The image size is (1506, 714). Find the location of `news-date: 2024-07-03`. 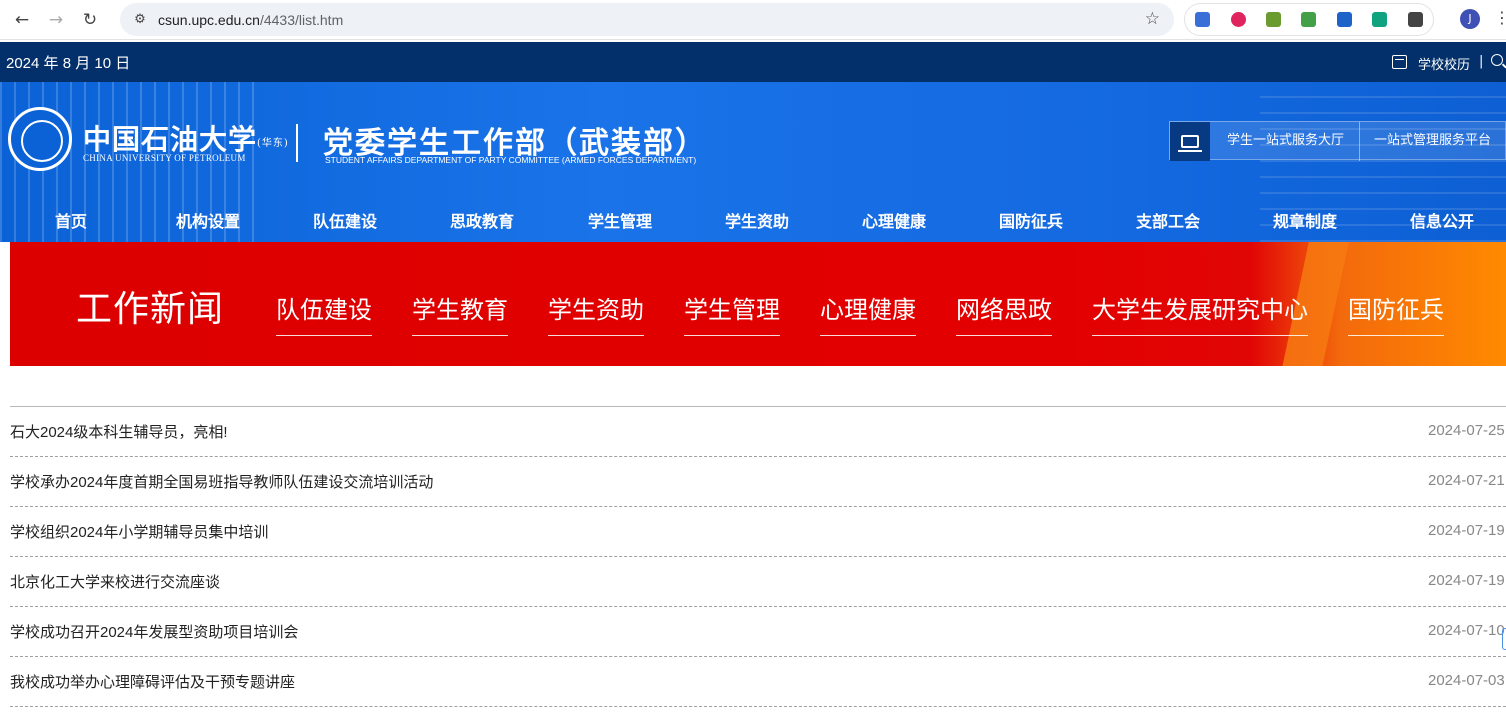

news-date: 2024-07-03 is located at coordinates (1466, 680).